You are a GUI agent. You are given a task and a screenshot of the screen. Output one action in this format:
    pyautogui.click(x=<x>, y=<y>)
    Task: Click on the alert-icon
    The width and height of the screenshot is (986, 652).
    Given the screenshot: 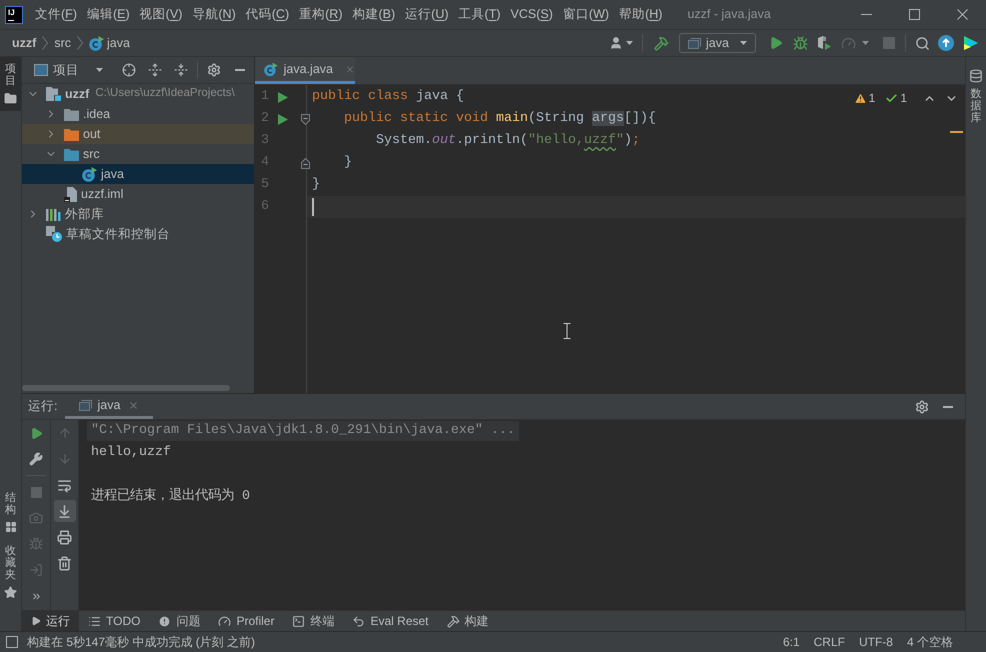 What is the action you would take?
    pyautogui.click(x=165, y=621)
    